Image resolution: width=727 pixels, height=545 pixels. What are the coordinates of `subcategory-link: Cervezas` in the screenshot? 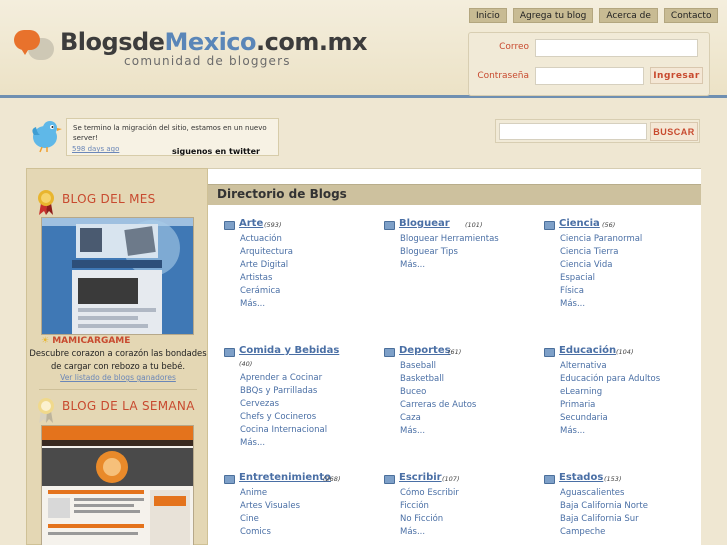 It's located at (307, 404).